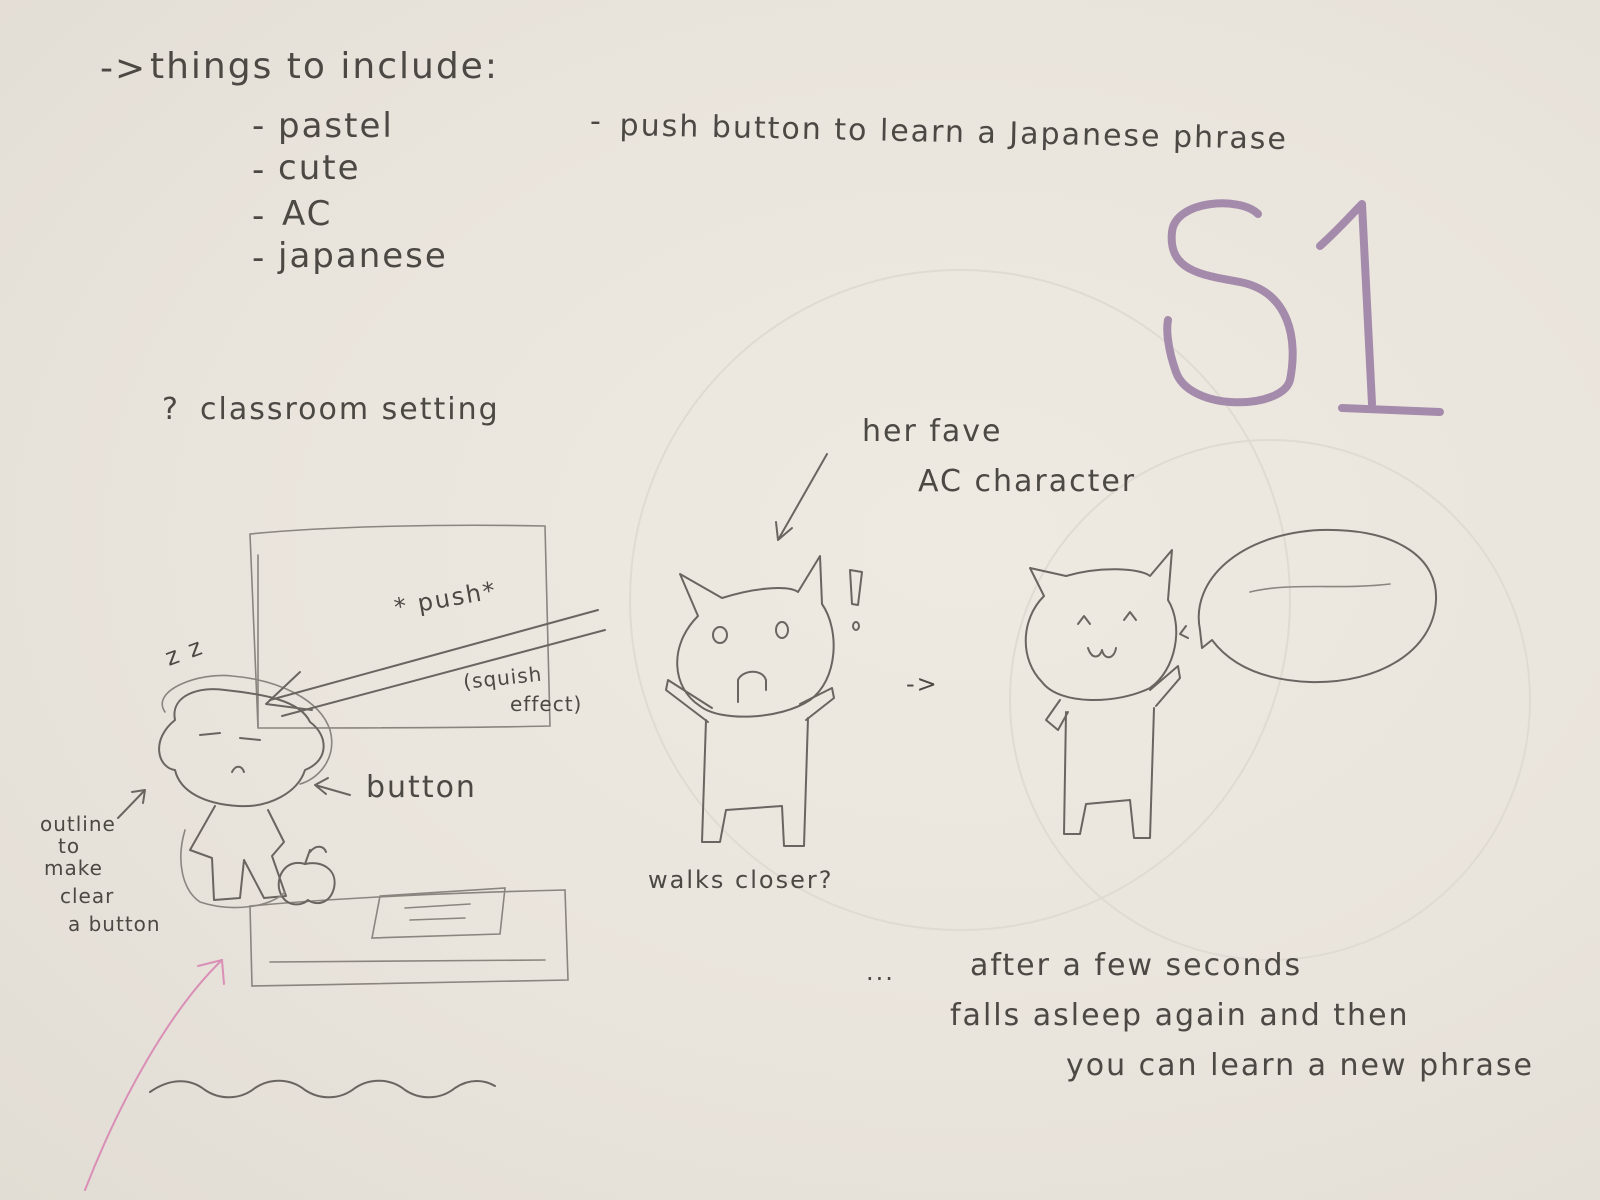  What do you see at coordinates (1027, 481) in the screenshot?
I see `her-fave-line2: AC character` at bounding box center [1027, 481].